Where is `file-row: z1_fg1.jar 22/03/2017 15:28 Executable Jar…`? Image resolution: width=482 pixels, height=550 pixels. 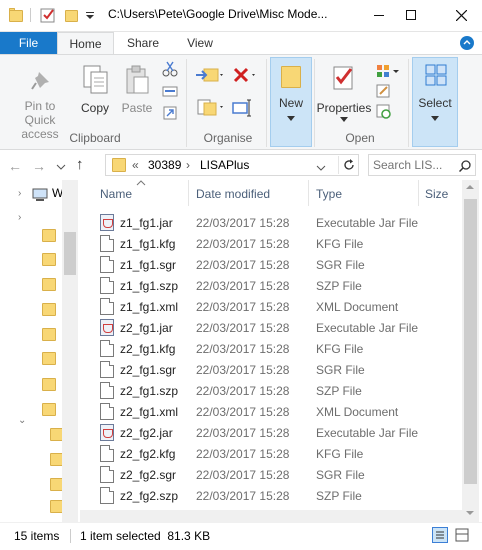 file-row: z1_fg1.jar 22/03/2017 15:28 Executable Jar… is located at coordinates (279, 222).